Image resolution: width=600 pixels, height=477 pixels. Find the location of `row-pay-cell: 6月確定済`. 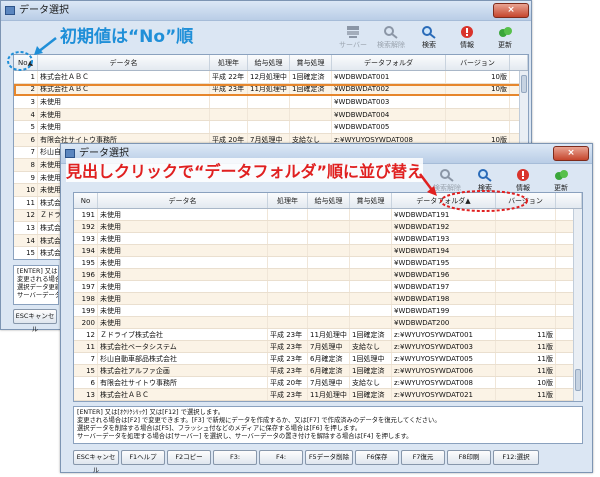

row-pay-cell: 6月確定済 is located at coordinates (329, 370).